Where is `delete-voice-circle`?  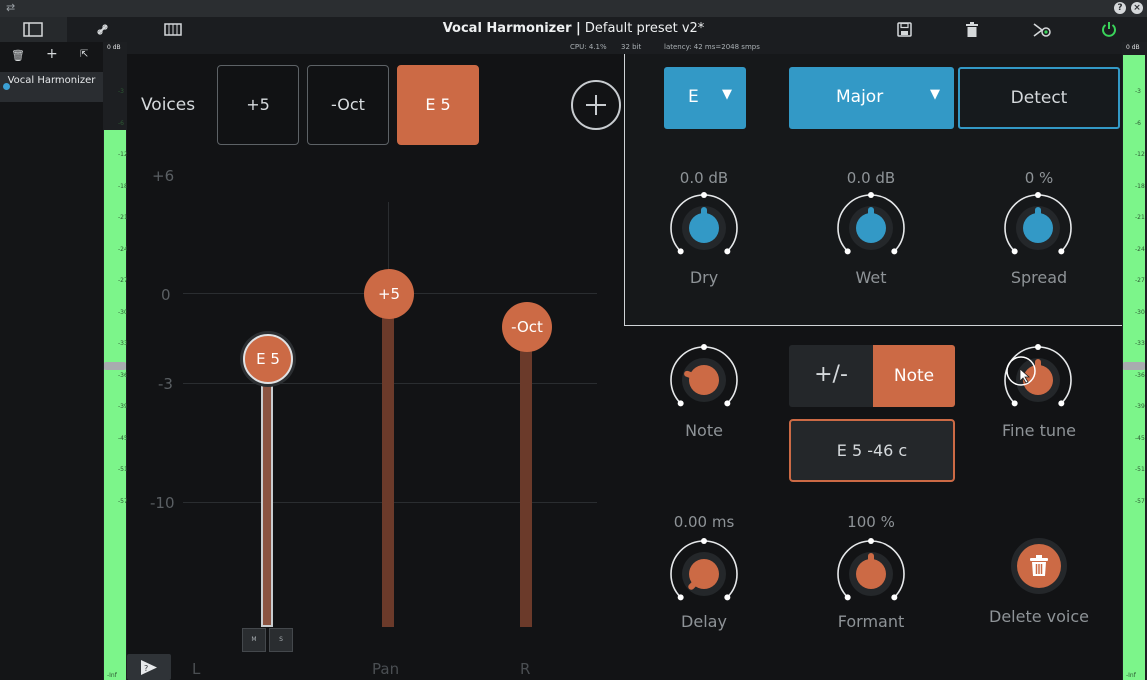
delete-voice-circle is located at coordinates (1039, 566).